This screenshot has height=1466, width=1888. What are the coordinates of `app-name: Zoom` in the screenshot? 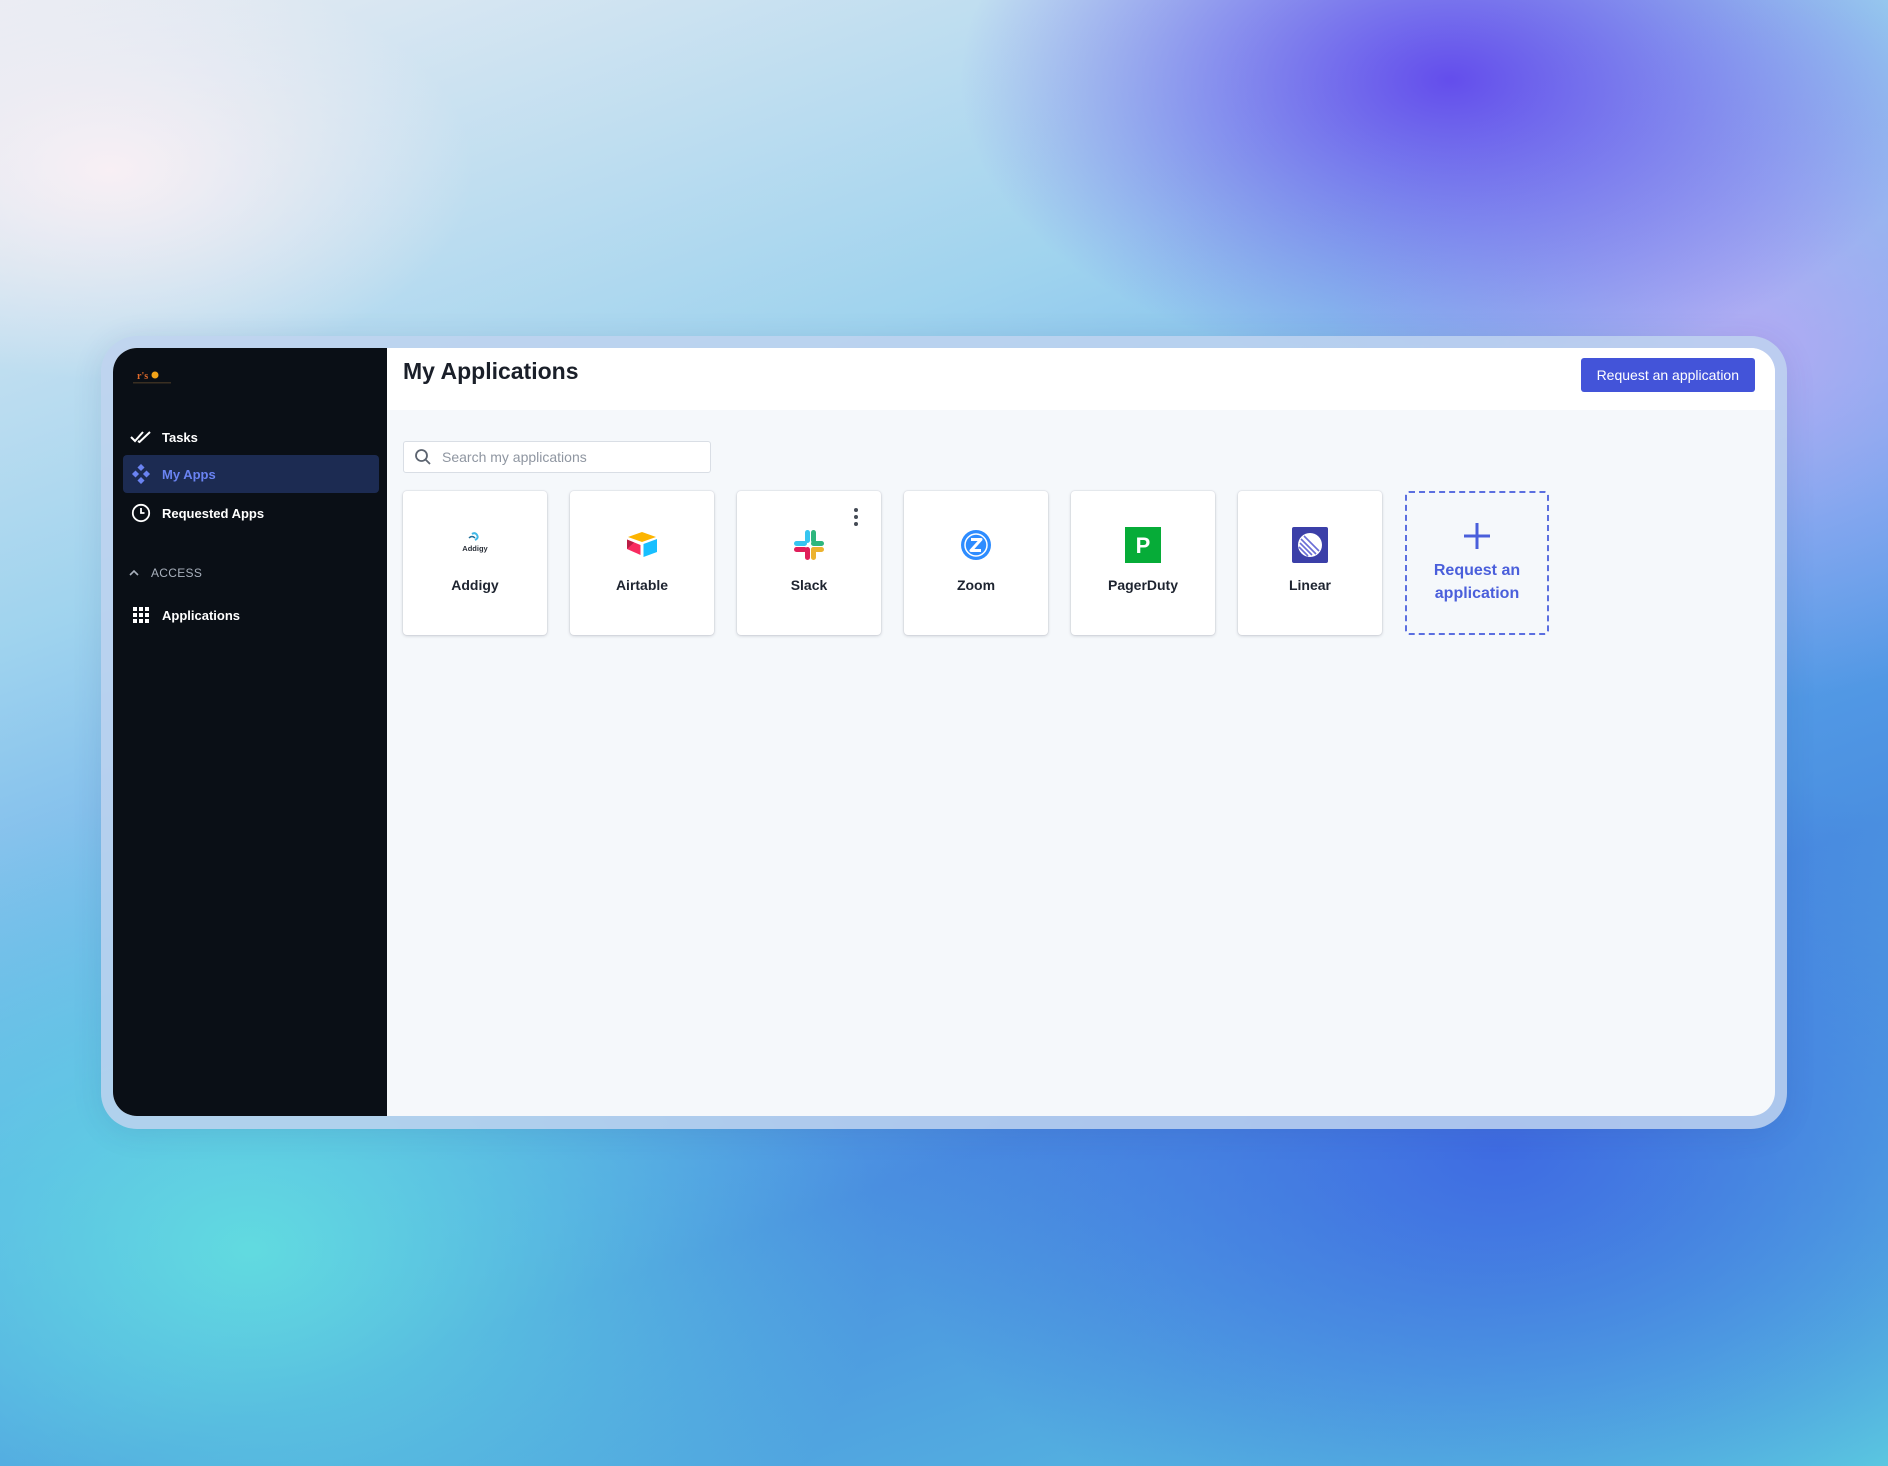 It's located at (976, 585).